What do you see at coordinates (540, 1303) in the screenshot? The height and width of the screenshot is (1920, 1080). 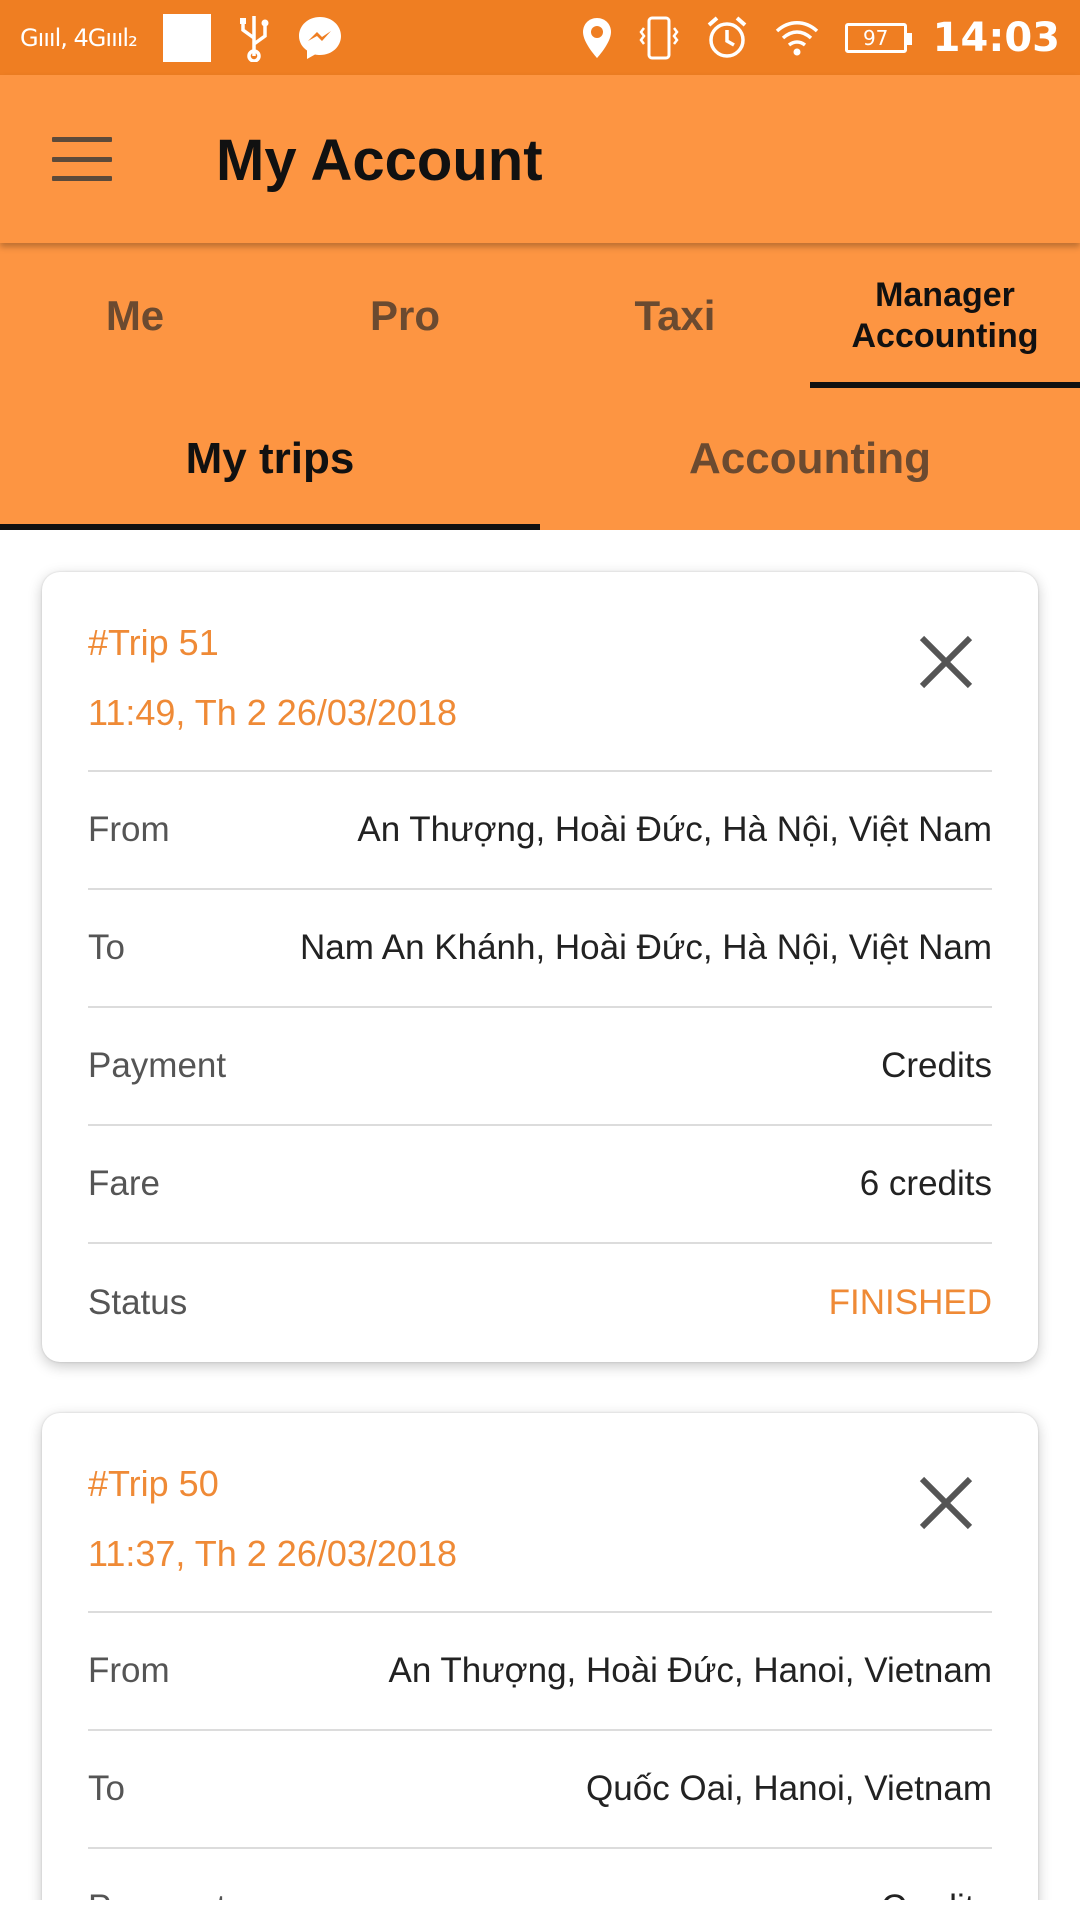 I see `trip-row-status: Status FINISHED` at bounding box center [540, 1303].